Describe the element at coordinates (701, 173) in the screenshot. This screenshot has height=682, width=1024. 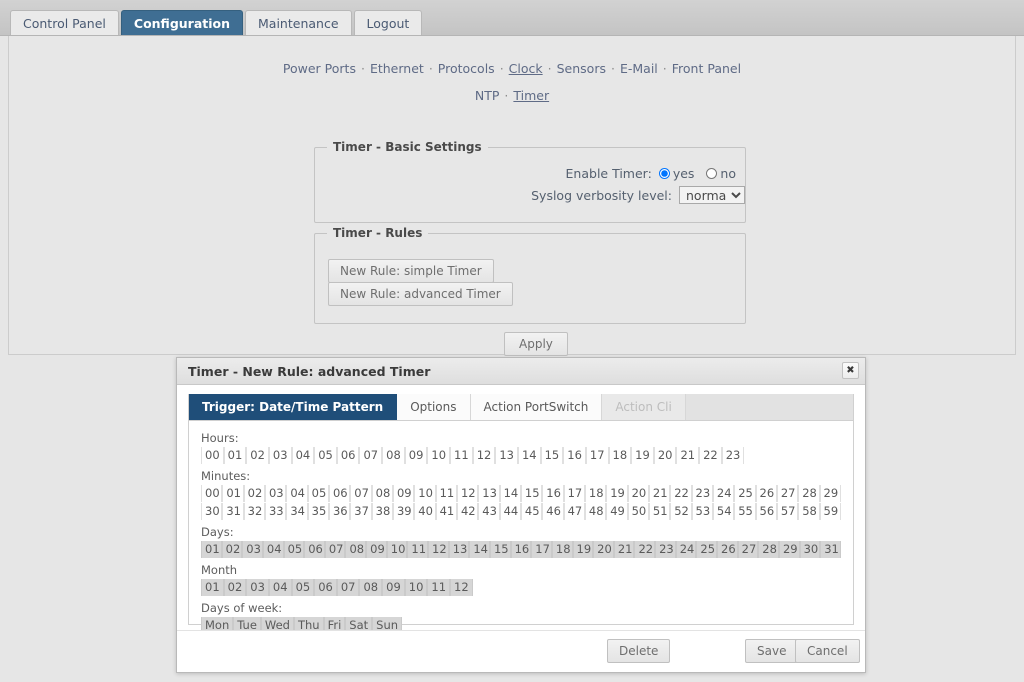
I see `enable-timer-radio-group: yes no` at that location.